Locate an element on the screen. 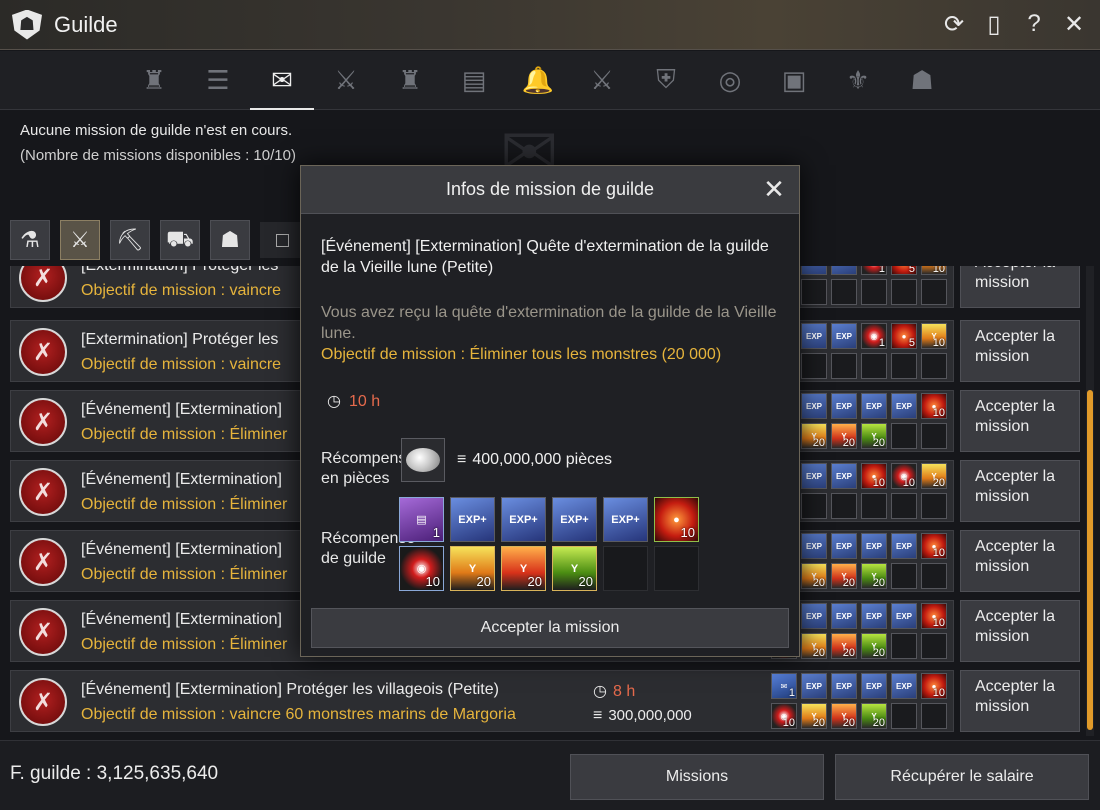  checkbox-box is located at coordinates (282, 240).